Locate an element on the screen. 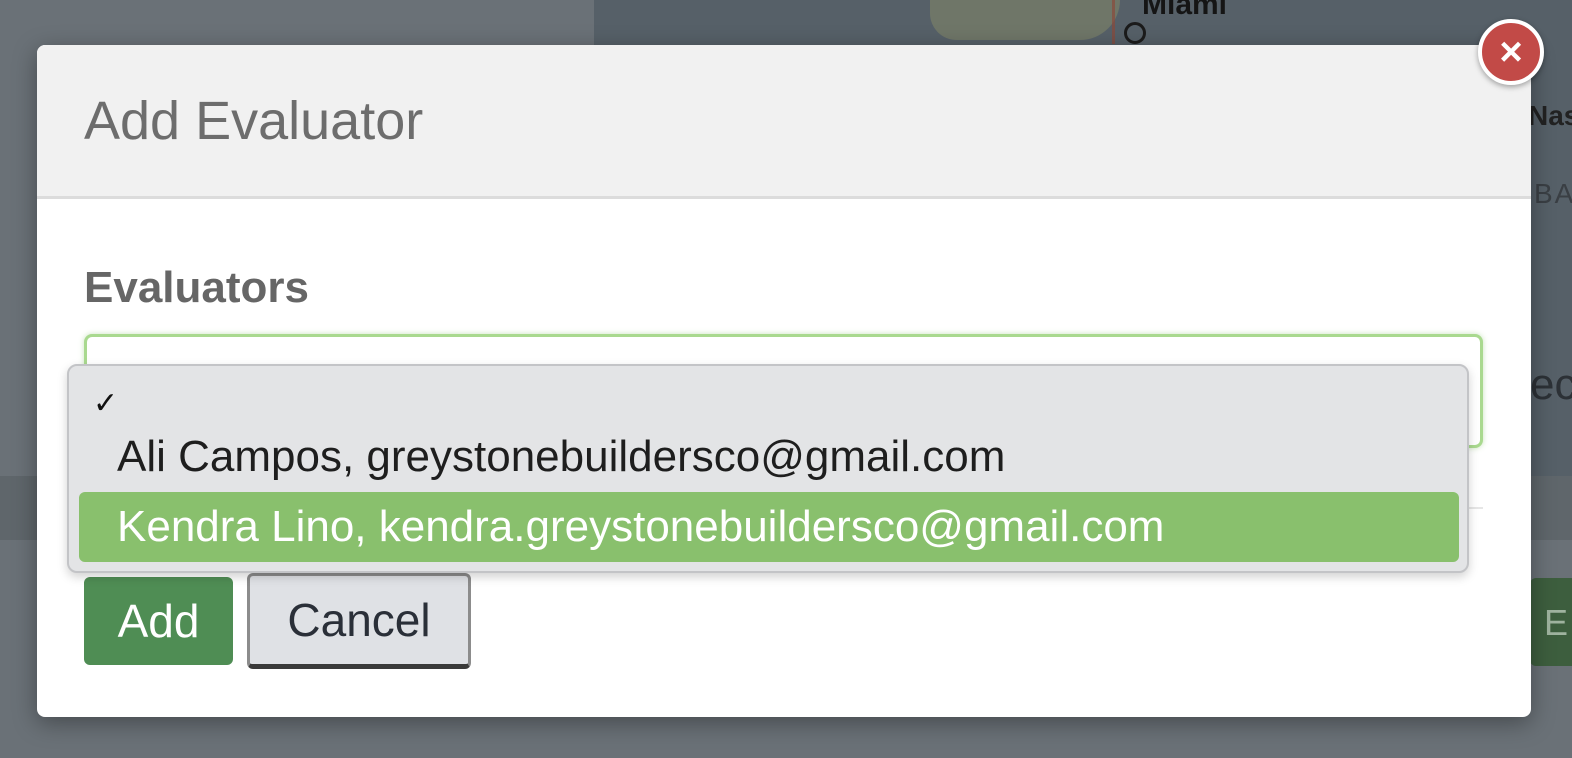 This screenshot has width=1572, height=758. dropdown-option-blank: ✓ is located at coordinates (769, 400).